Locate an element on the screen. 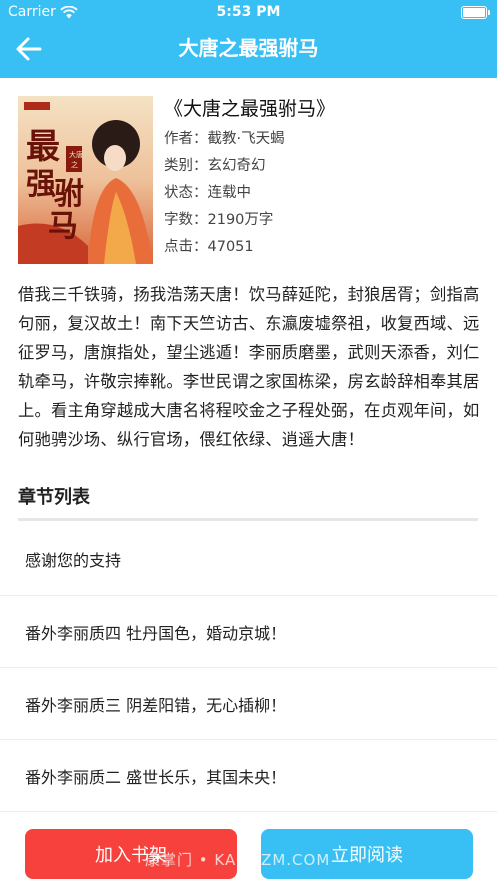 Image resolution: width=497 pixels, height=883 pixels. word-count-row: 字数：2190万字 is located at coordinates (319, 220).